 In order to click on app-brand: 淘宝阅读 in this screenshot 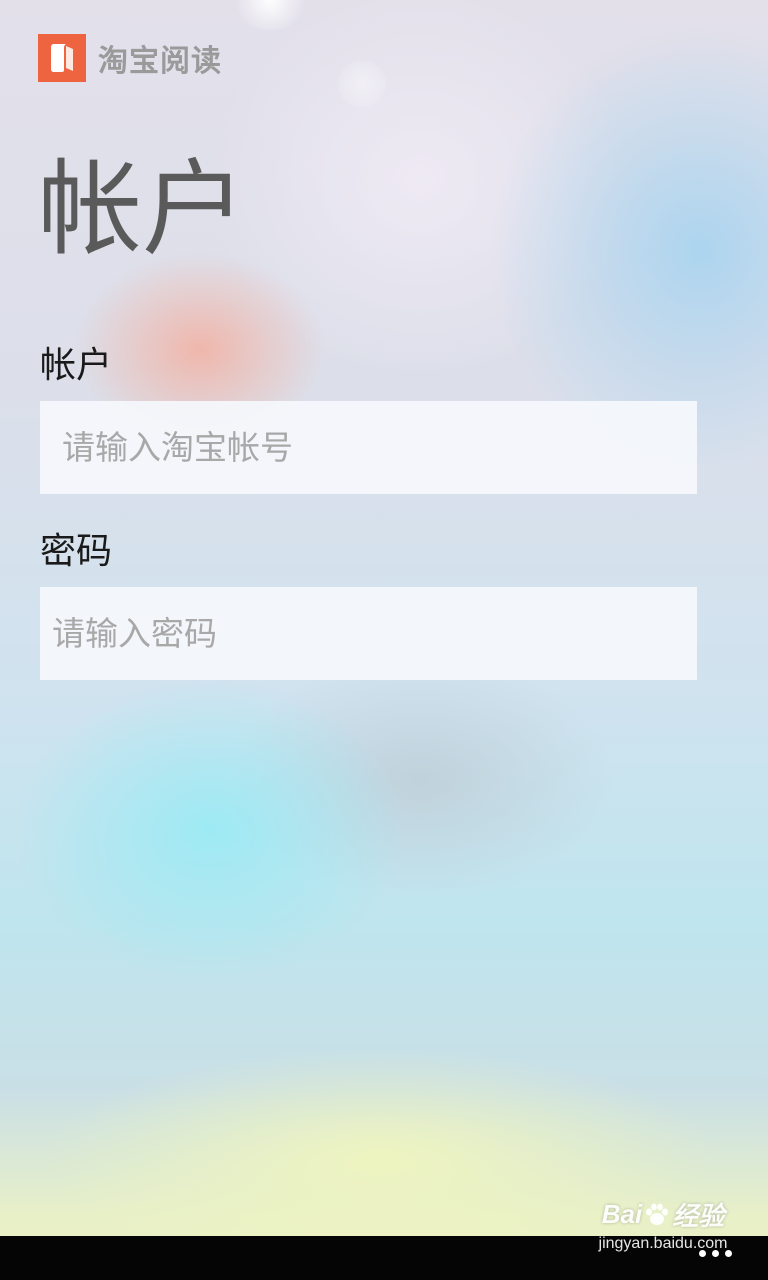, I will do `click(130, 58)`.